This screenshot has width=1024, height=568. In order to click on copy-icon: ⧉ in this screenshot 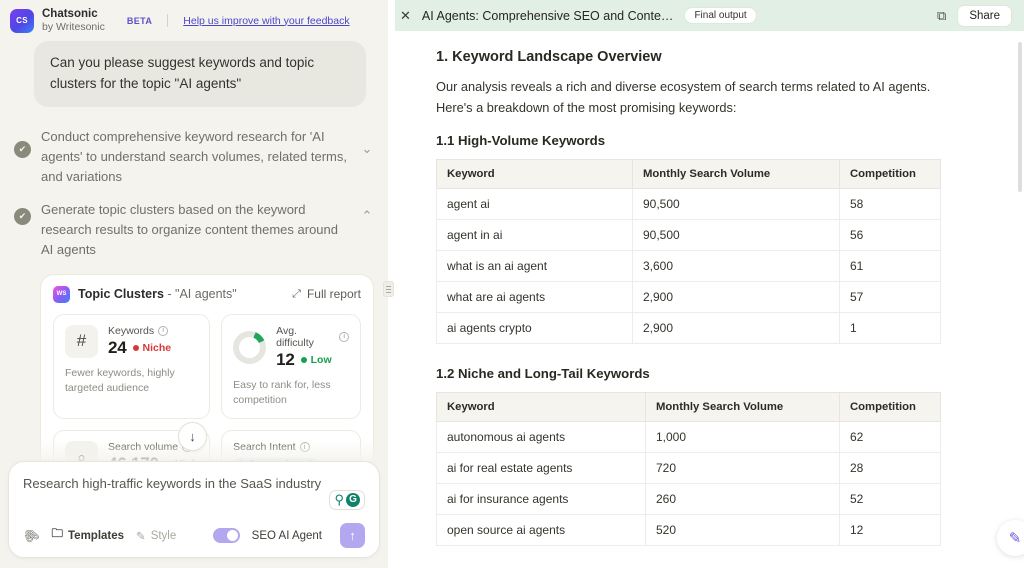, I will do `click(941, 16)`.